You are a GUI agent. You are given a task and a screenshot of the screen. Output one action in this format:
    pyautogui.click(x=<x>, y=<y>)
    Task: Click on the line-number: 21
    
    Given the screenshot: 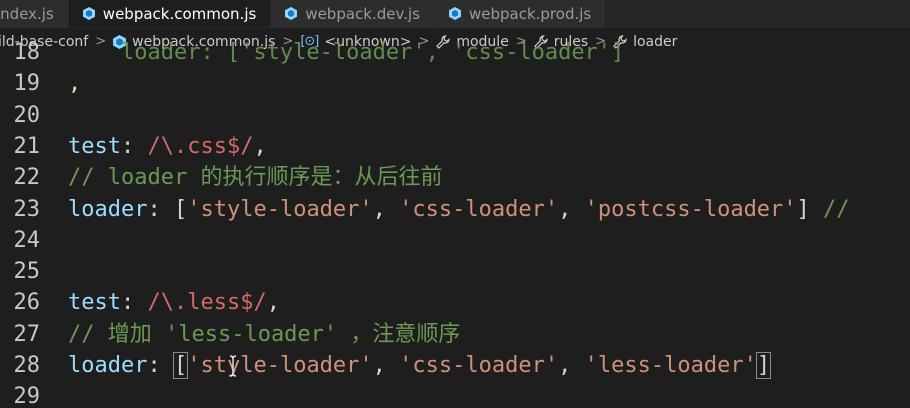 What is the action you would take?
    pyautogui.click(x=27, y=146)
    